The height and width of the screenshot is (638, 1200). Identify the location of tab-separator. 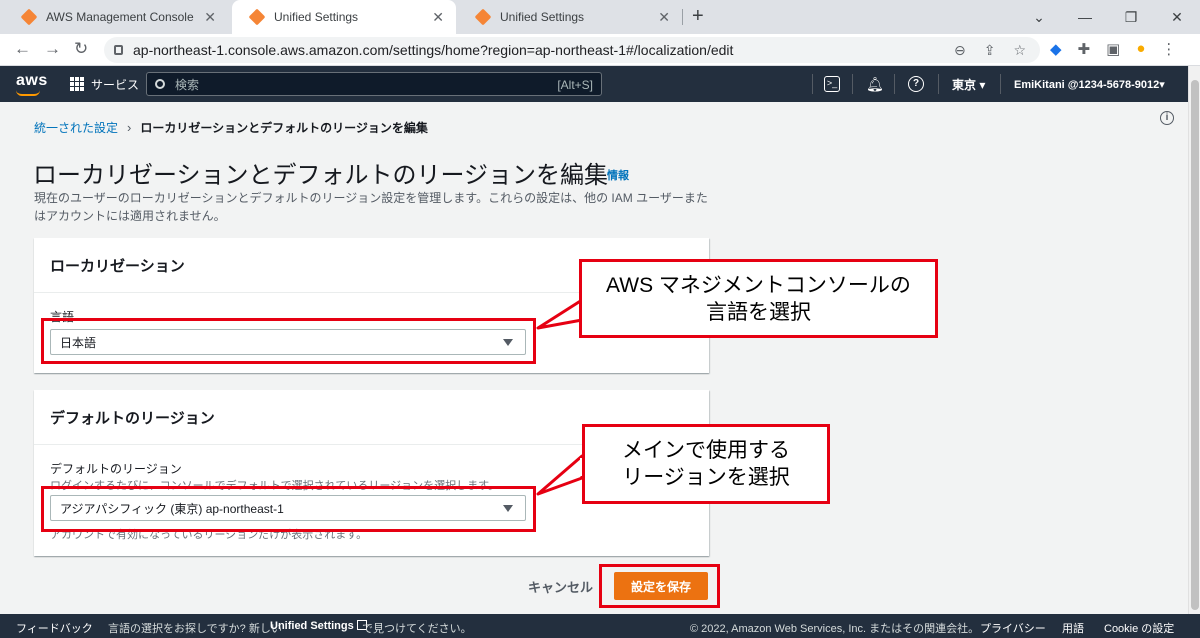
(682, 17).